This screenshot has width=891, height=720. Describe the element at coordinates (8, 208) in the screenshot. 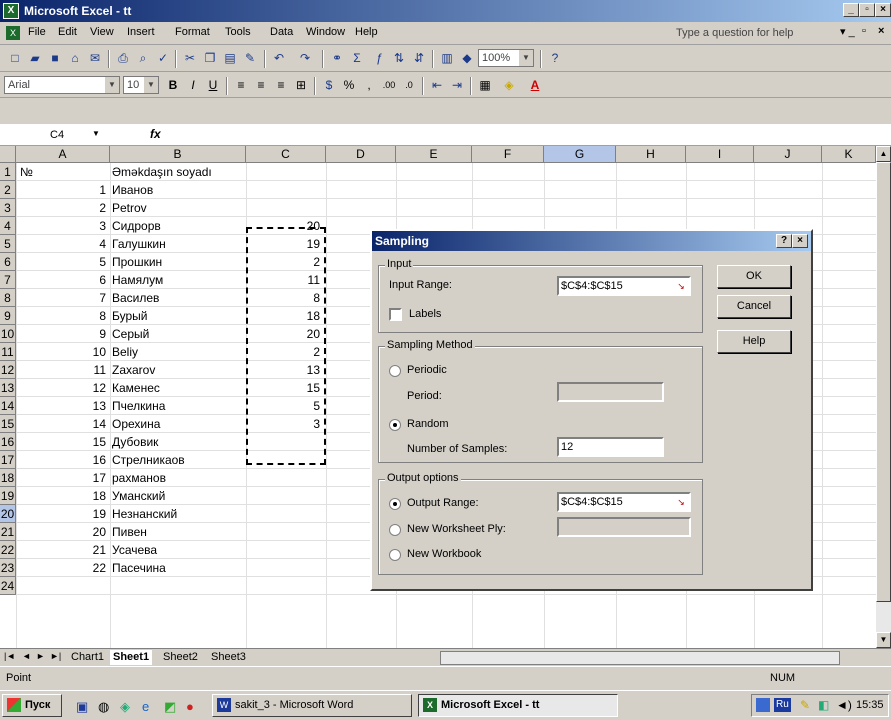

I see `row-header: 3` at that location.